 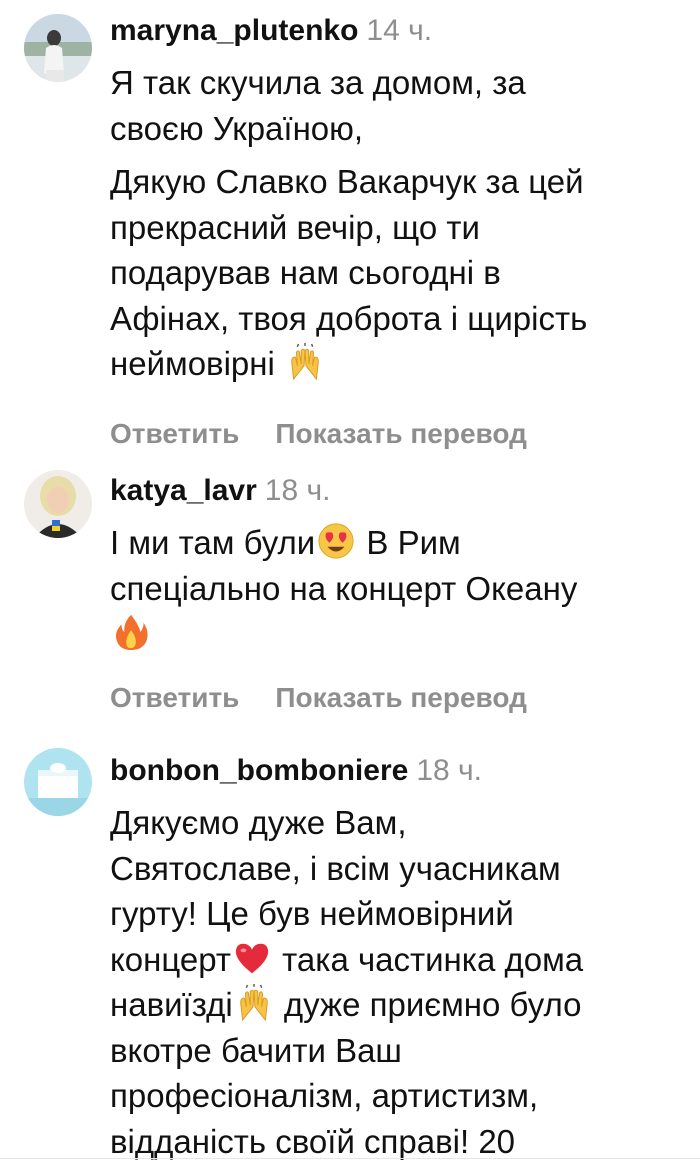 What do you see at coordinates (313, 1141) in the screenshot?
I see `comment-line: відданість своїй справі! 20` at bounding box center [313, 1141].